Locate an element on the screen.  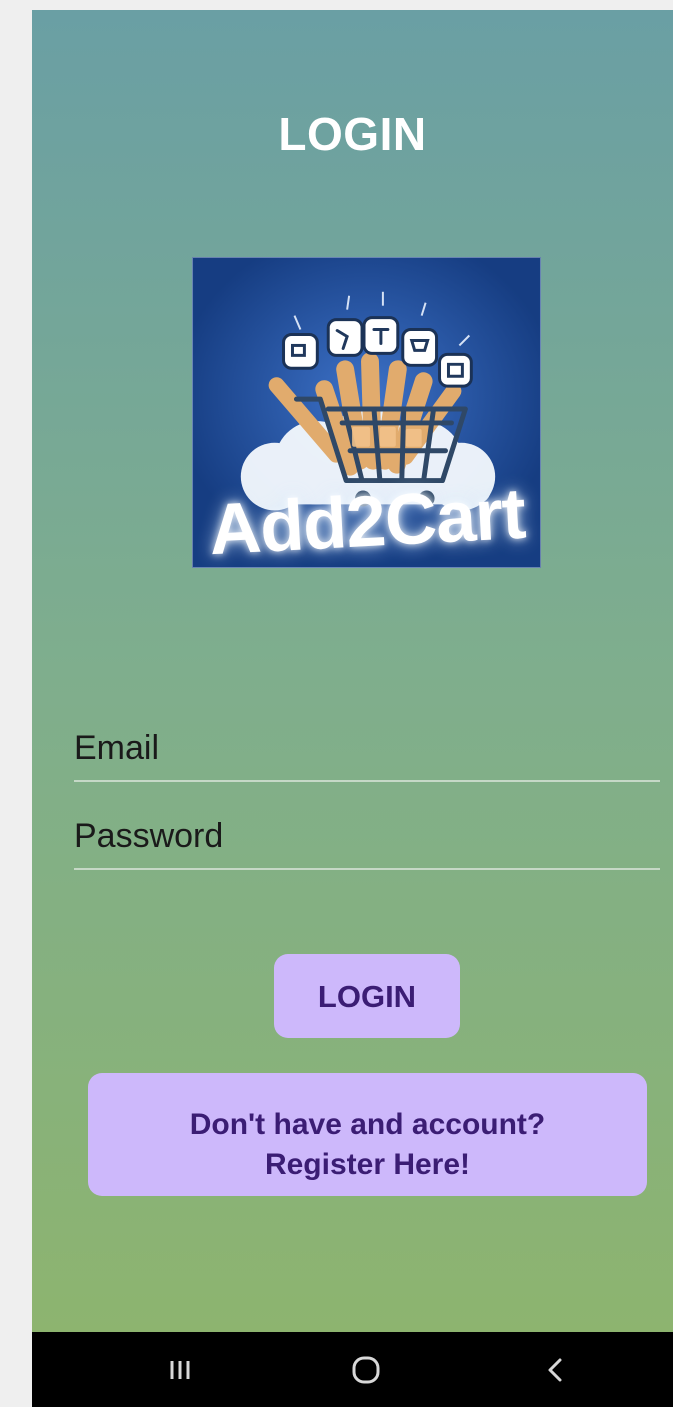
home-button is located at coordinates (366, 1370).